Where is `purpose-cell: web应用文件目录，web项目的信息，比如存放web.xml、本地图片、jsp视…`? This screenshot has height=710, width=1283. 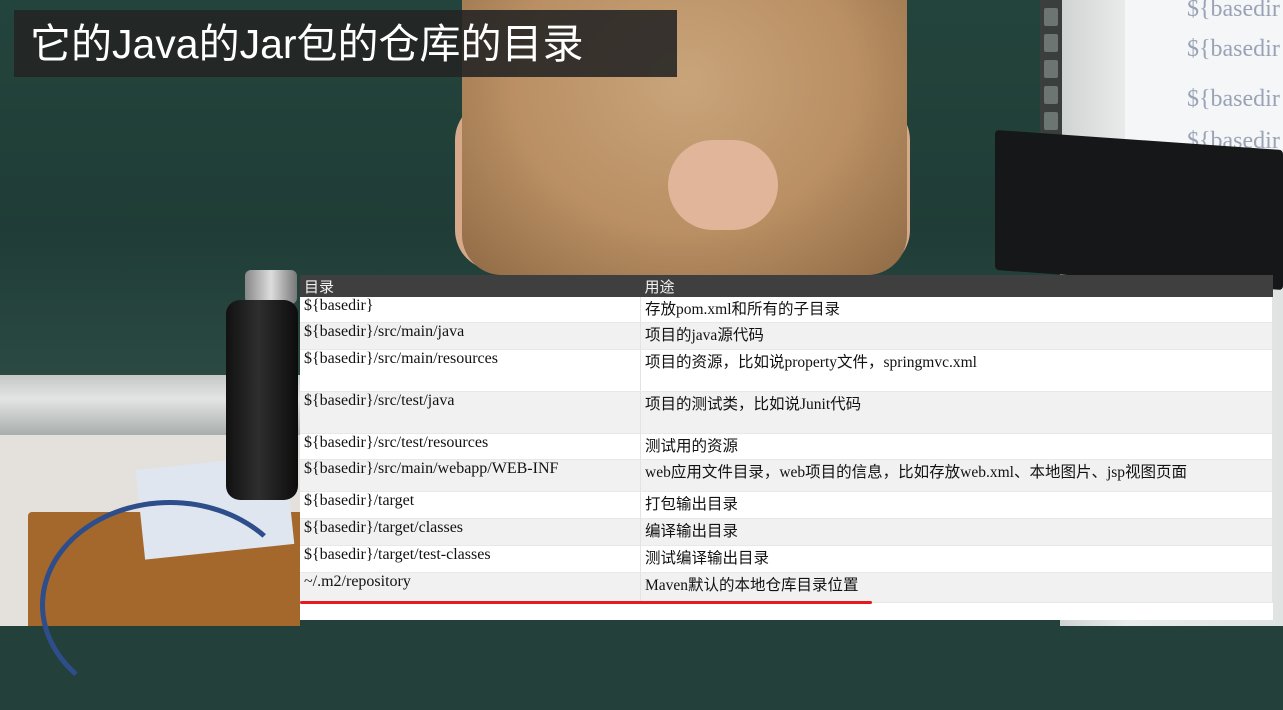
purpose-cell: web应用文件目录，web项目的信息，比如存放web.xml、本地图片、jsp视… is located at coordinates (956, 475).